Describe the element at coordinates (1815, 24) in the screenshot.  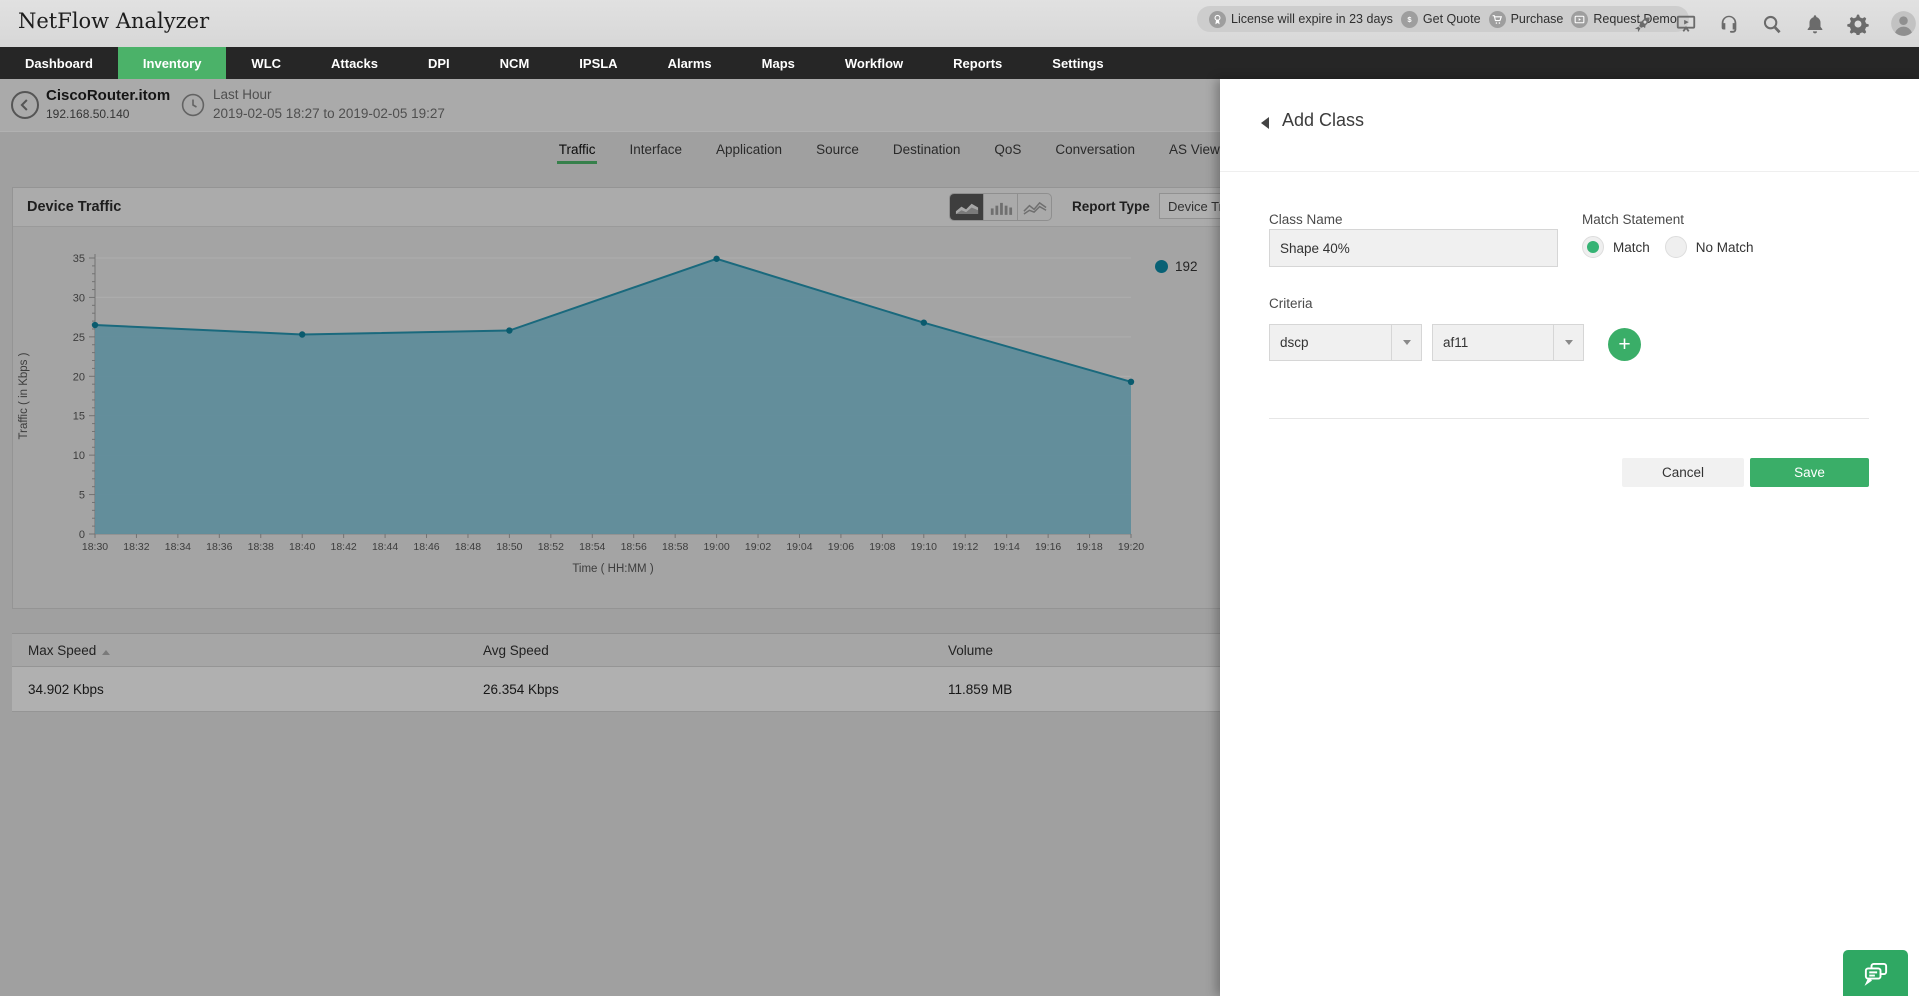
I see `bell-icon` at that location.